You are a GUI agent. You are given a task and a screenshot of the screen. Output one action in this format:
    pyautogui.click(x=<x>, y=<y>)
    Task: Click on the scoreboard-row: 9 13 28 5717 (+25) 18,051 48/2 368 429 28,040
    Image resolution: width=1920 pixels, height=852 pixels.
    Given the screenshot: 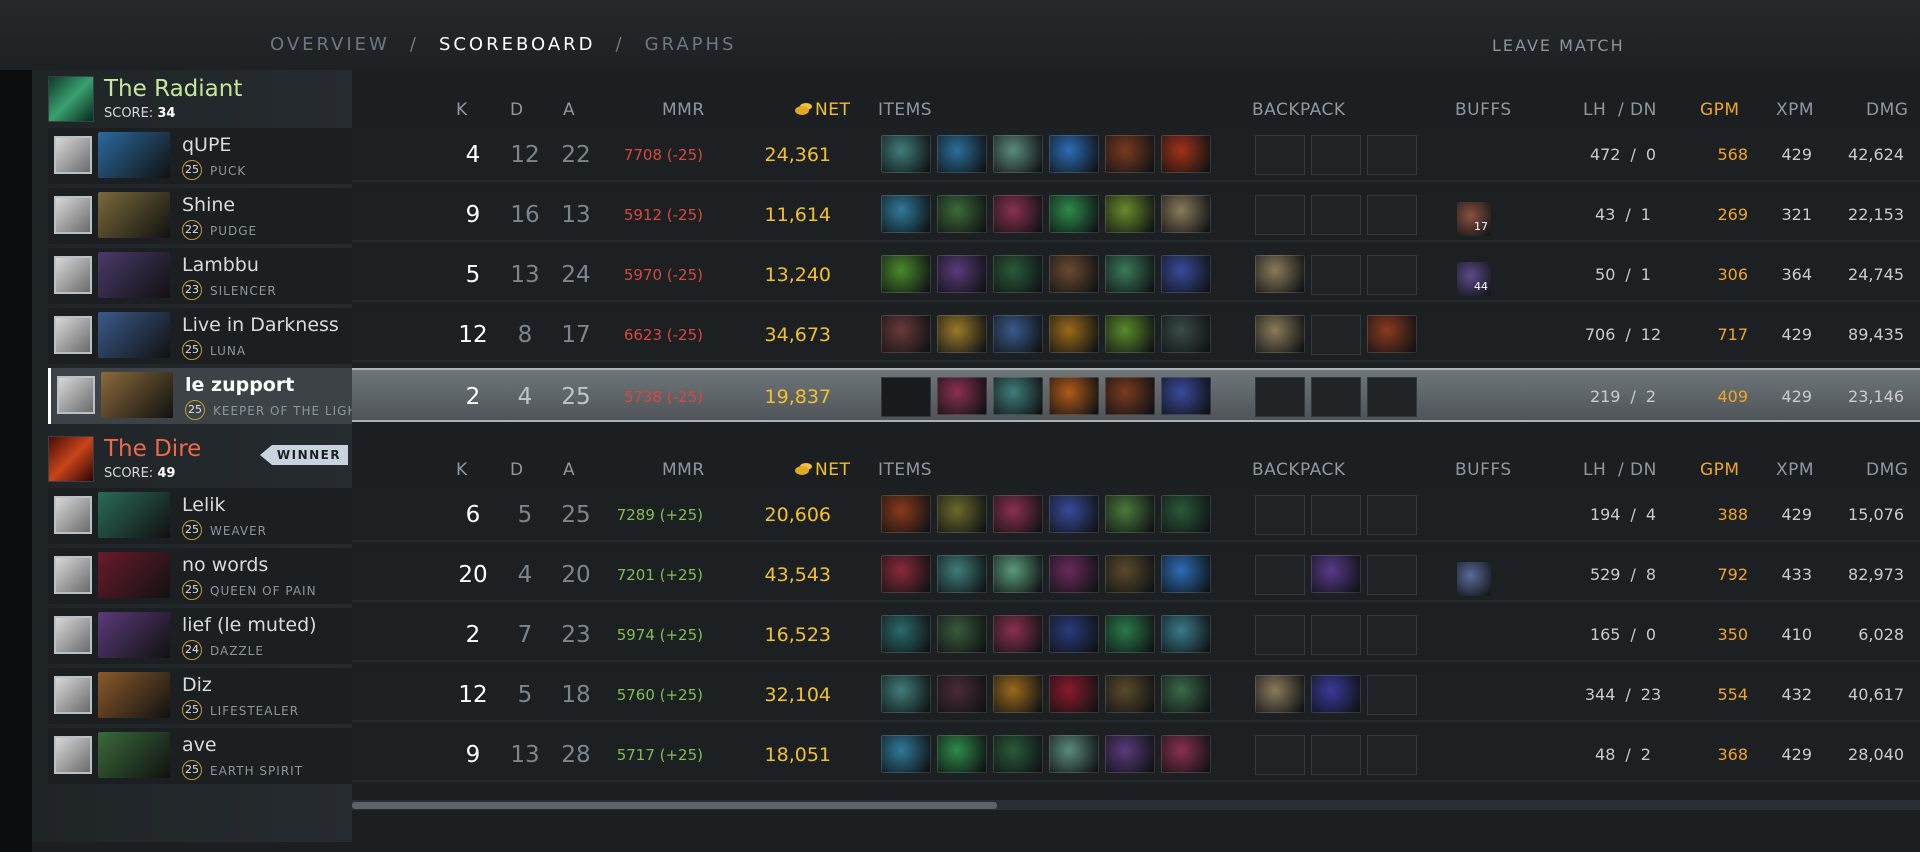 What is the action you would take?
    pyautogui.click(x=1136, y=755)
    